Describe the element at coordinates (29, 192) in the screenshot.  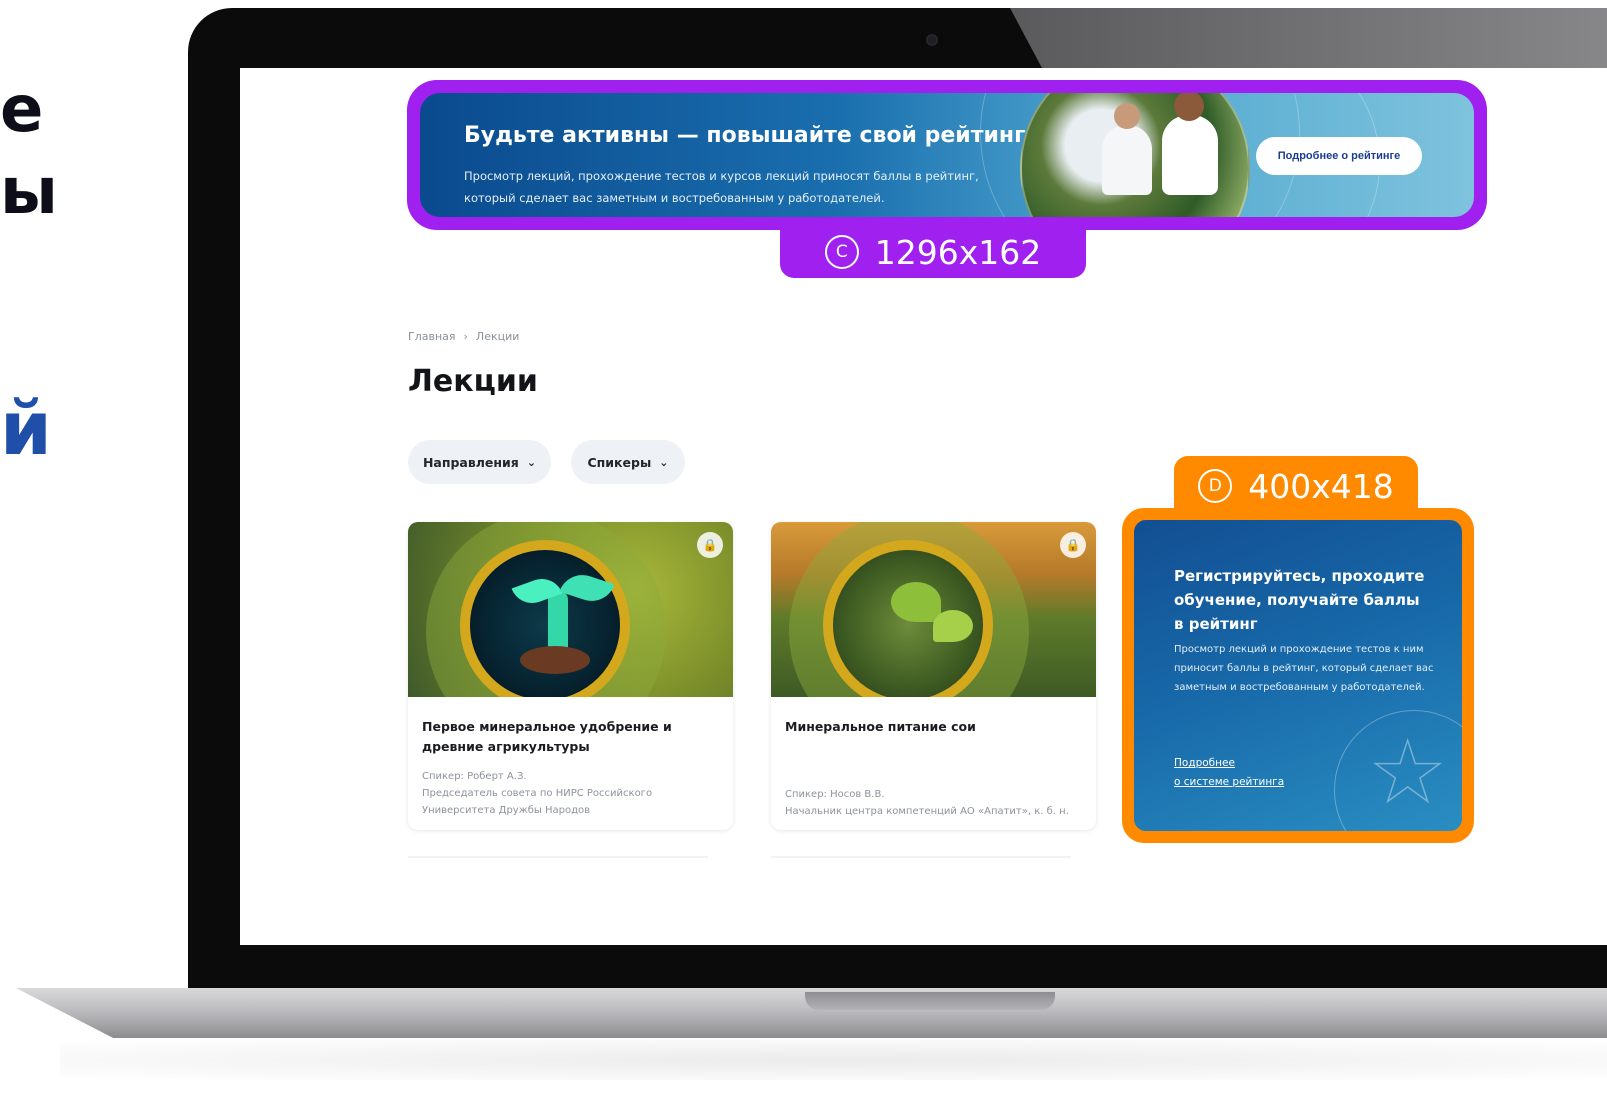
I see `slide-heading-fragment-2: ы` at that location.